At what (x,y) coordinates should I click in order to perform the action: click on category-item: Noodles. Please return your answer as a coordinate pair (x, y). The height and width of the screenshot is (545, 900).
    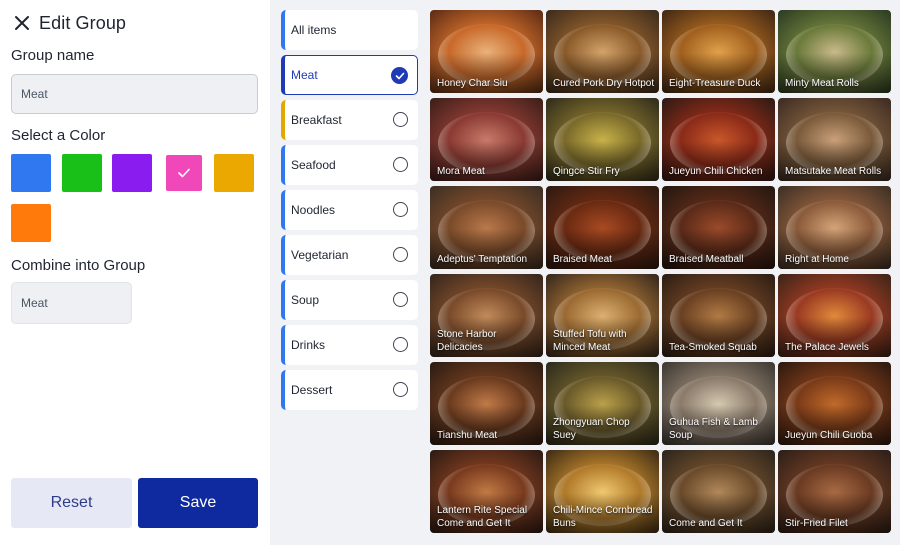
    Looking at the image, I should click on (349, 210).